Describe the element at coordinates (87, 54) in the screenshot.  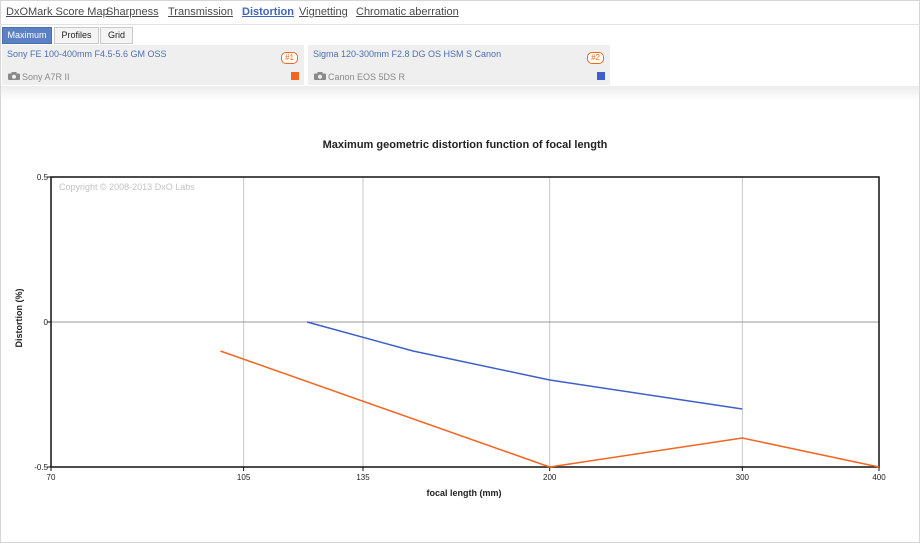
I see `lens-name: Sony FE 100-400mm F4.5-5.6 GM OSS` at that location.